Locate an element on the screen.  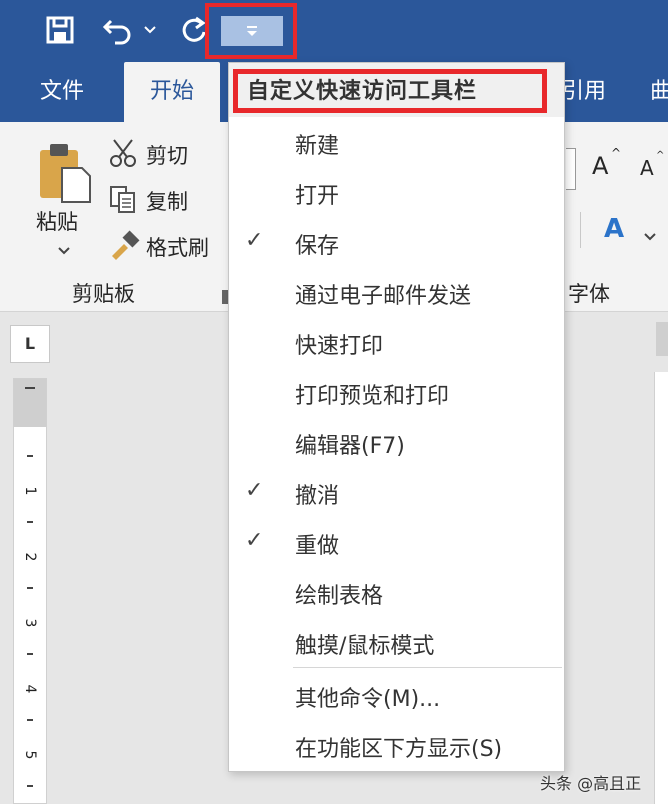
menu-header-title: 自定义快速访问工具栏 is located at coordinates (362, 91).